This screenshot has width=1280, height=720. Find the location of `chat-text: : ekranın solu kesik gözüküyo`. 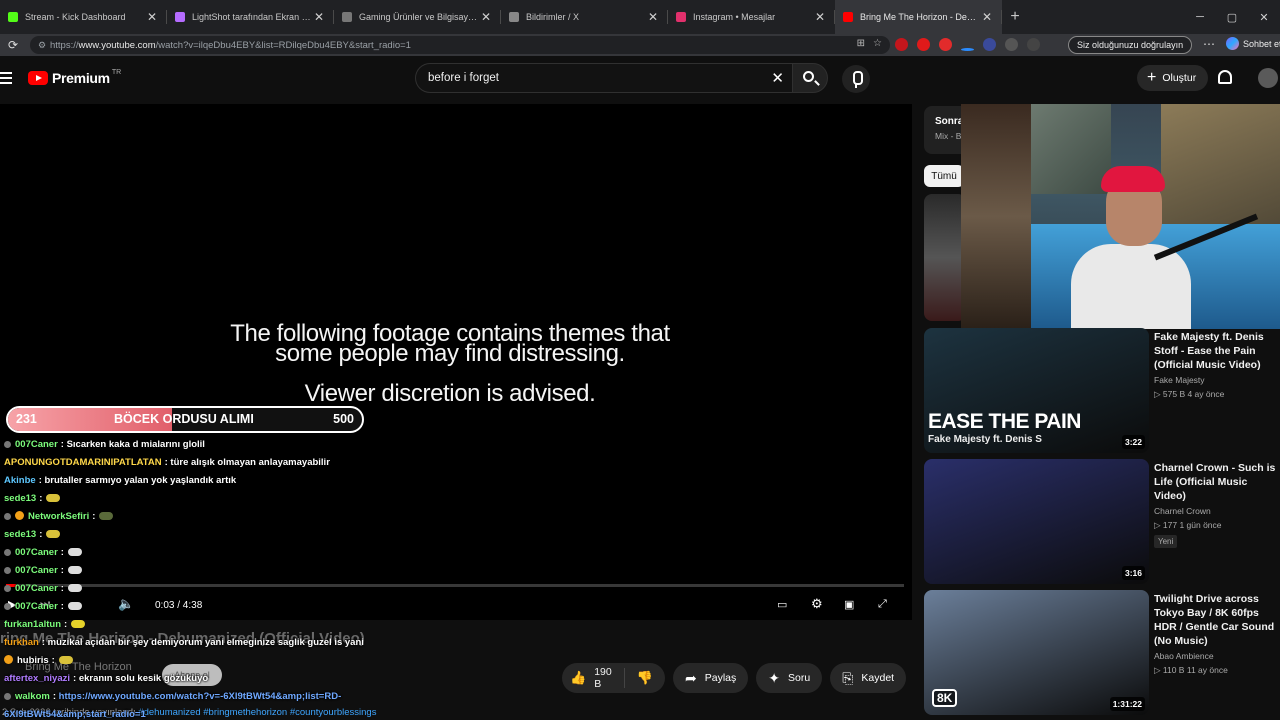

chat-text: : ekranın solu kesik gözüküyo is located at coordinates (141, 678).